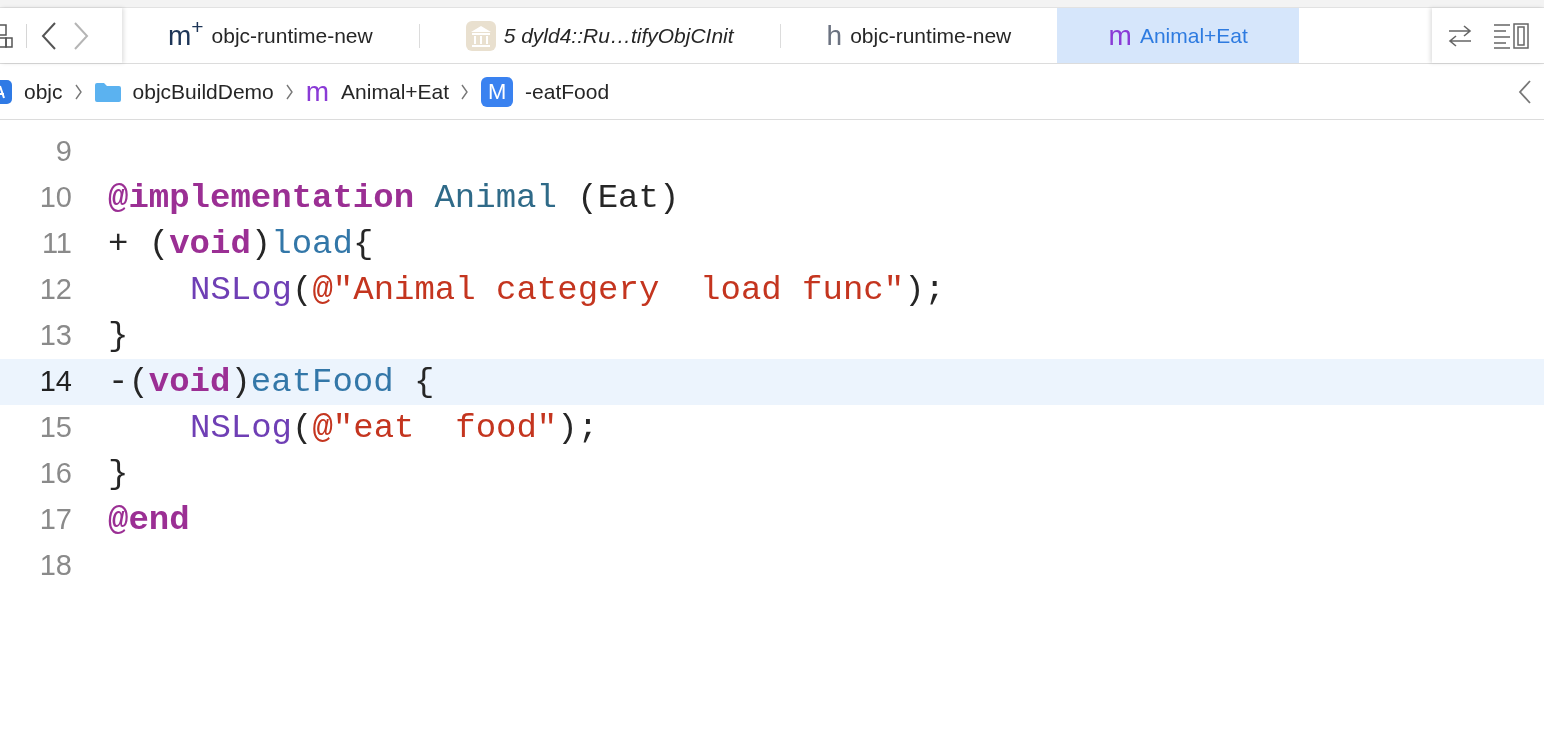  What do you see at coordinates (149, 520) in the screenshot?
I see `code-text: @end` at bounding box center [149, 520].